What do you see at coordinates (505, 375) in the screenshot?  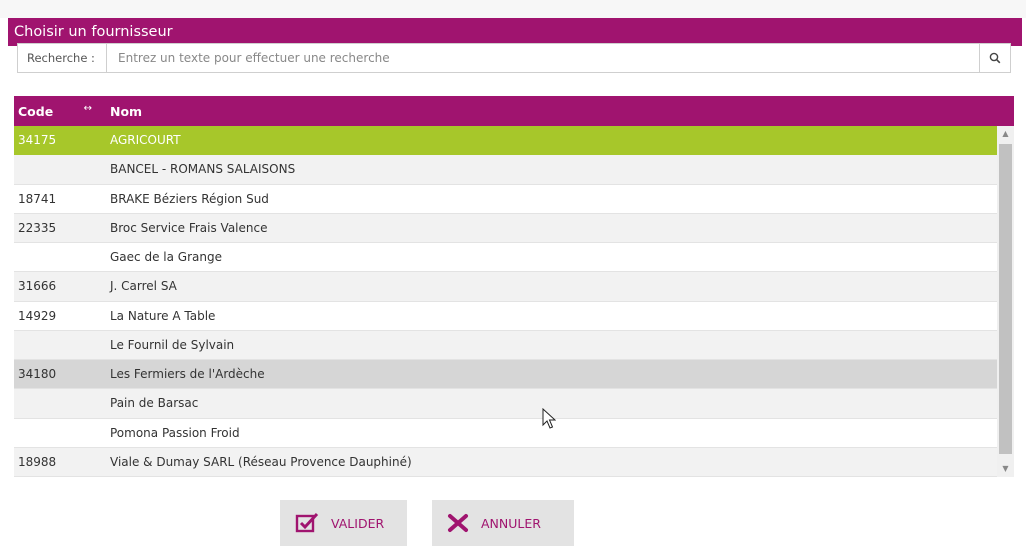 I see `table-row: 34180 Les Fermiers de l'Ardèche` at bounding box center [505, 375].